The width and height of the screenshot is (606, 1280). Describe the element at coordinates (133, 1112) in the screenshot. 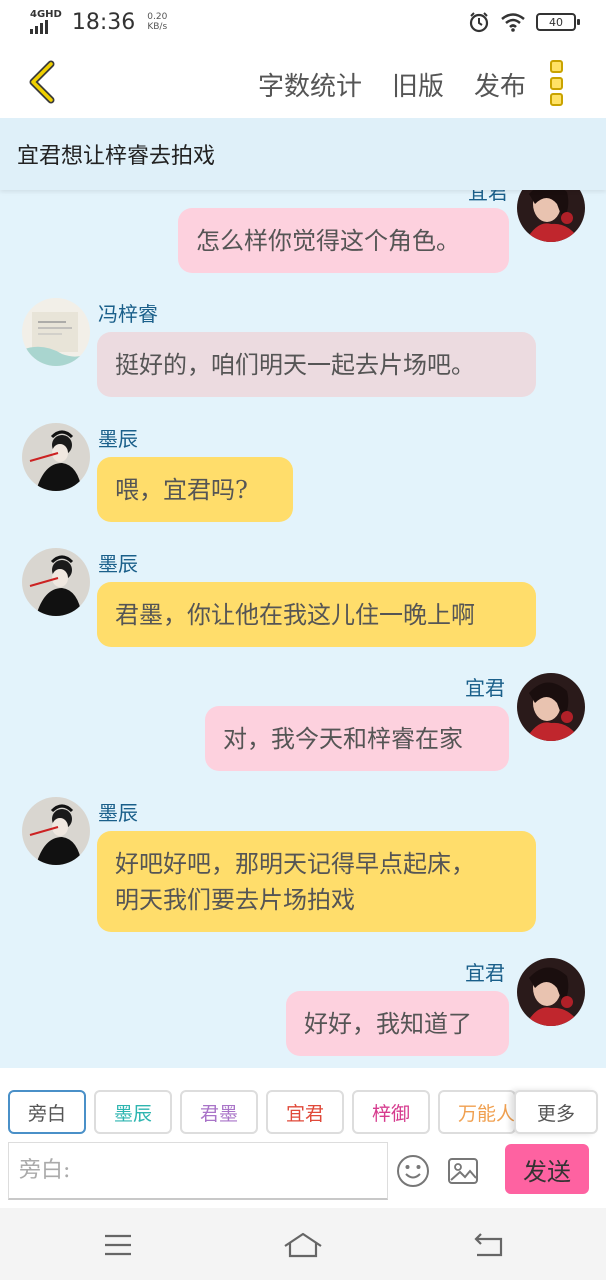

I see `role-chip-mochen: 墨辰` at that location.